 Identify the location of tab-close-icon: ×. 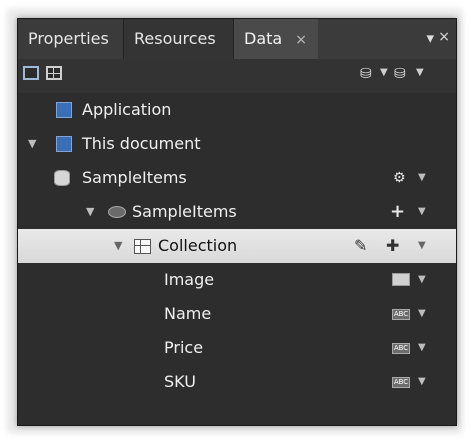
(301, 40).